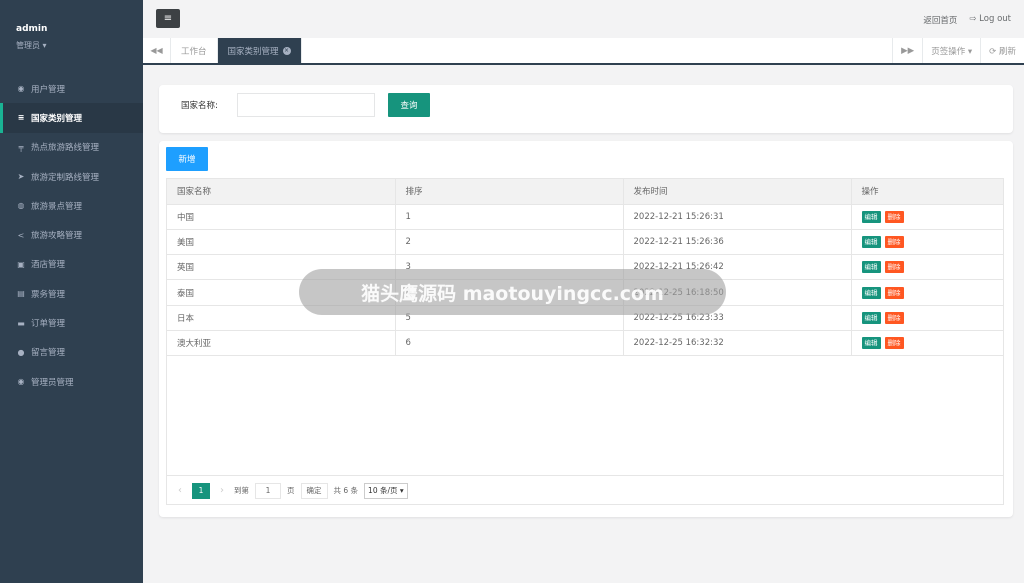 The image size is (1024, 583). Describe the element at coordinates (409, 105) in the screenshot. I see `search-button: 查询` at that location.